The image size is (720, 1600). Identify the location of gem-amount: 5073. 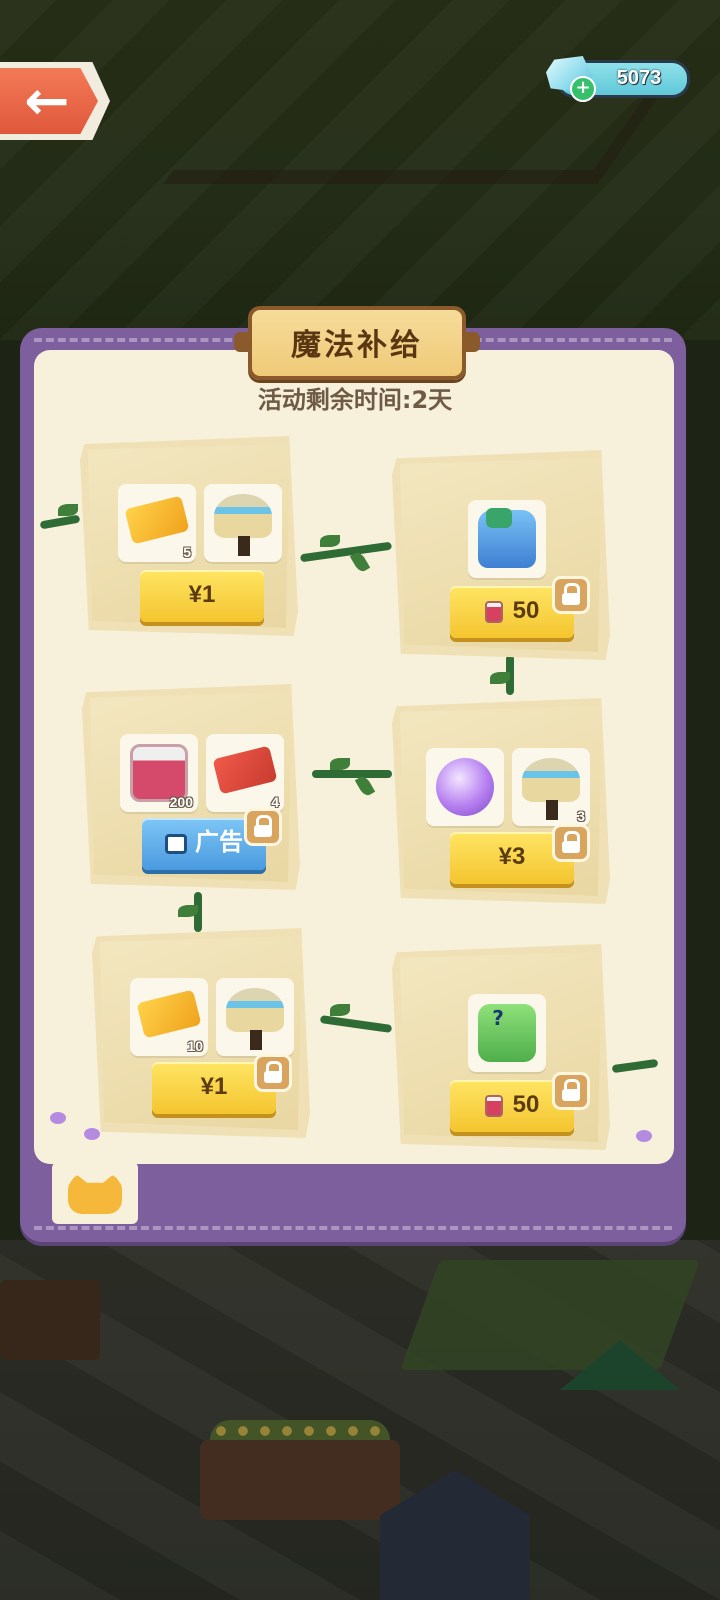
(639, 78).